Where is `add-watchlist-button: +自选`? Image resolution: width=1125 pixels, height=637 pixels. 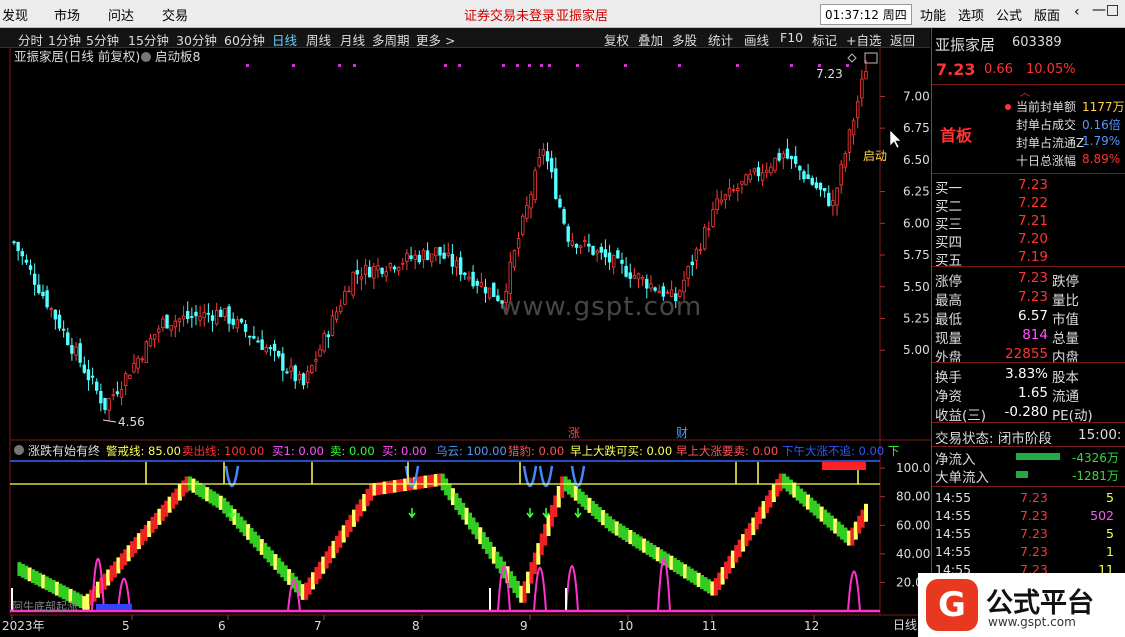 add-watchlist-button: +自选 is located at coordinates (863, 39).